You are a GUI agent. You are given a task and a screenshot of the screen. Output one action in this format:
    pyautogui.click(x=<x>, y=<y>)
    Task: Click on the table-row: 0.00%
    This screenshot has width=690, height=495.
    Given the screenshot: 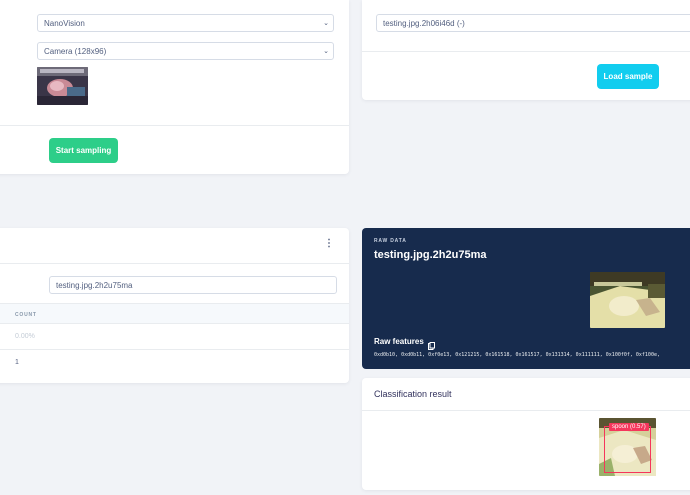 What is the action you would take?
    pyautogui.click(x=174, y=337)
    